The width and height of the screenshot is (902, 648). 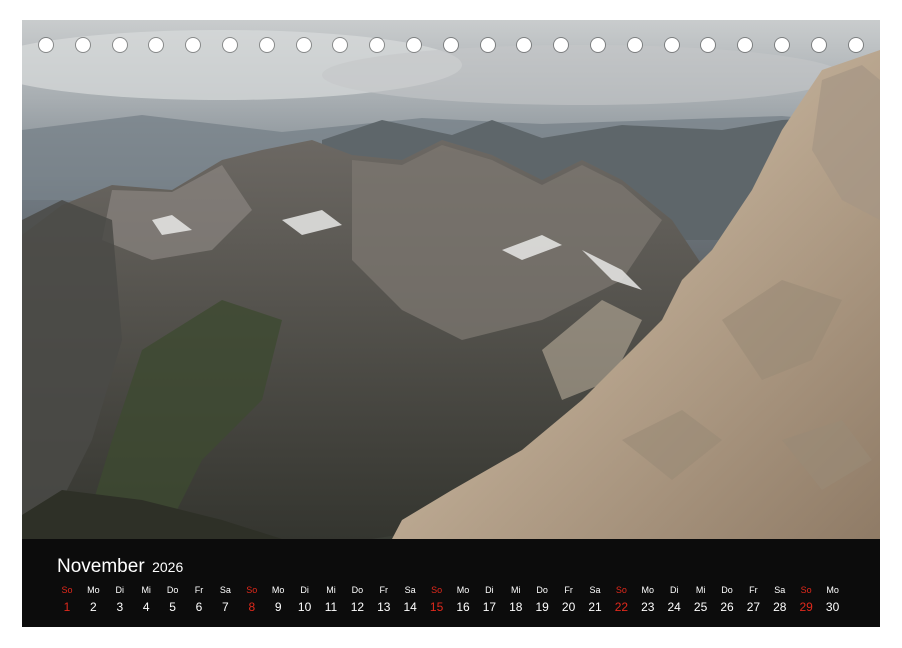 What do you see at coordinates (120, 607) in the screenshot?
I see `day-number: 3` at bounding box center [120, 607].